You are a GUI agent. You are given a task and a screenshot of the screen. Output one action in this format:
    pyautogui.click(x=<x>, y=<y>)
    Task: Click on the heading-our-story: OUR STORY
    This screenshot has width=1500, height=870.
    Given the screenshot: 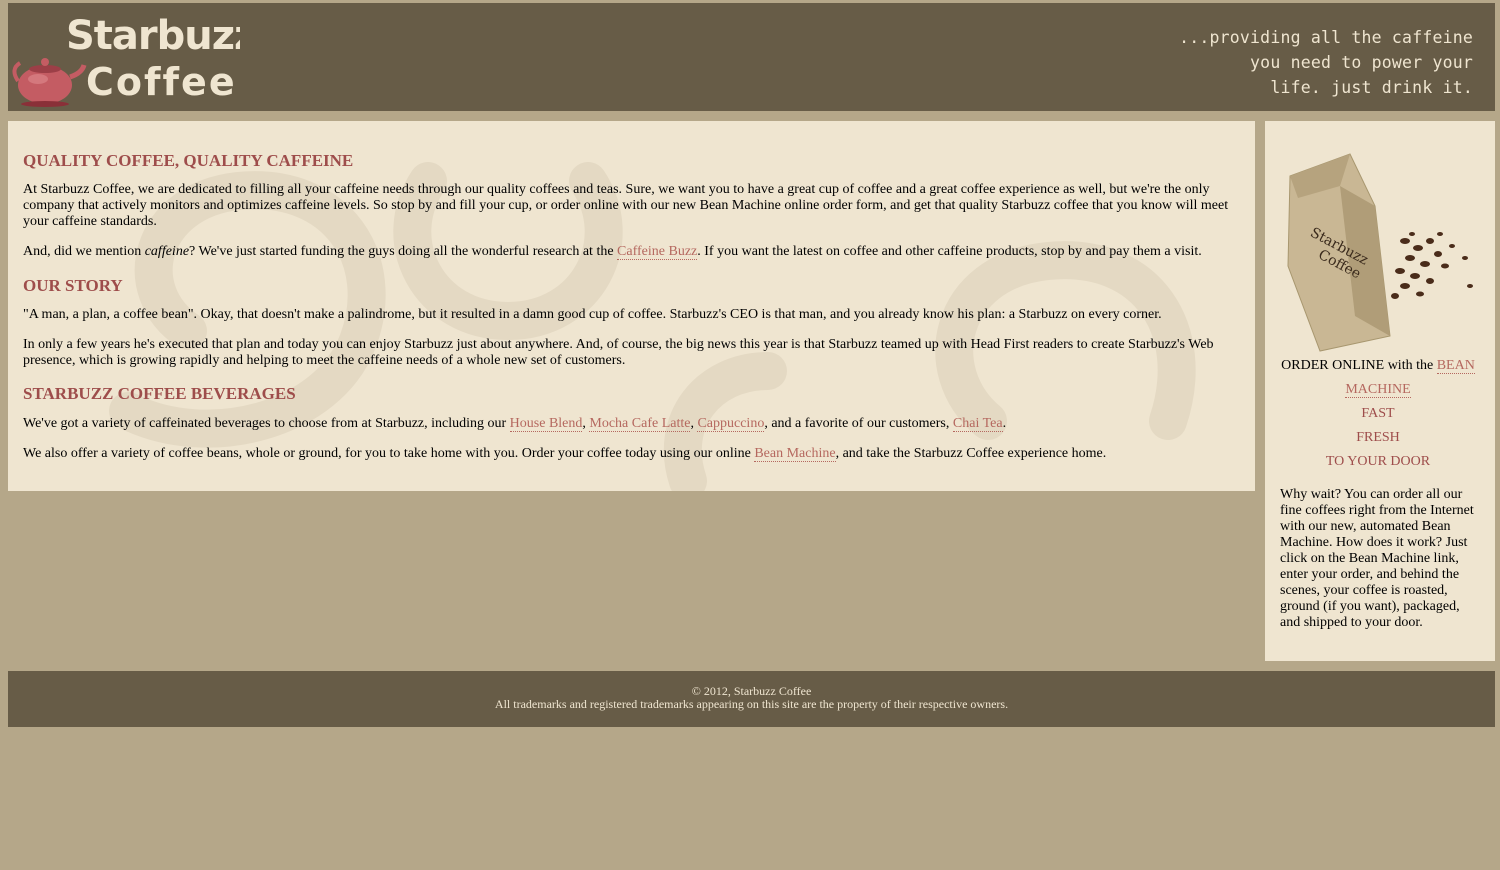 What is the action you would take?
    pyautogui.click(x=73, y=285)
    